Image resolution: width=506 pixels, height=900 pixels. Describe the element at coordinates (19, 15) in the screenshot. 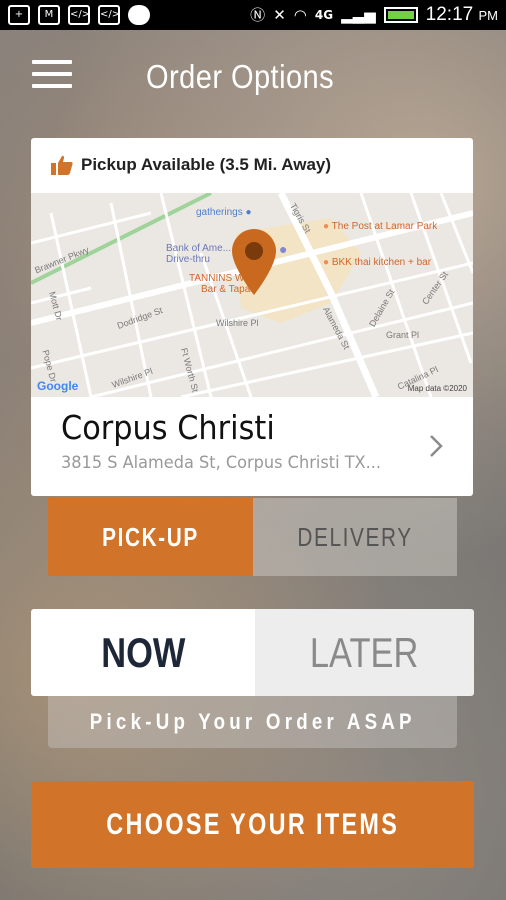

I see `add-notification-icon: +` at that location.